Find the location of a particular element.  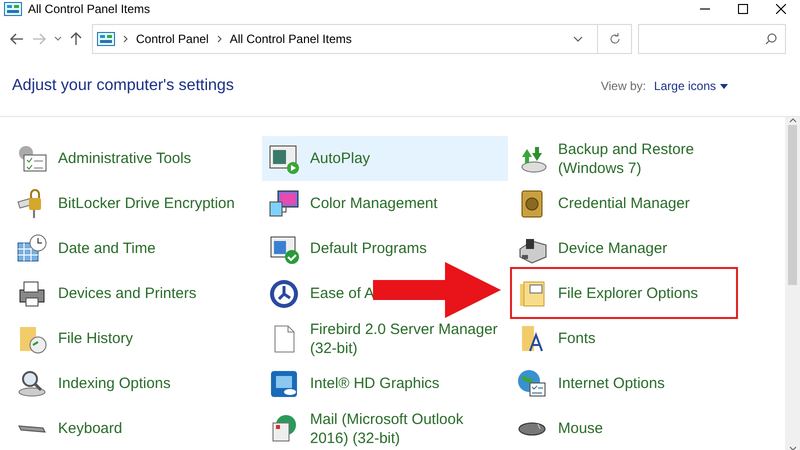

control-panel-item: Backup and Restore (Windows 7) is located at coordinates (633, 158).